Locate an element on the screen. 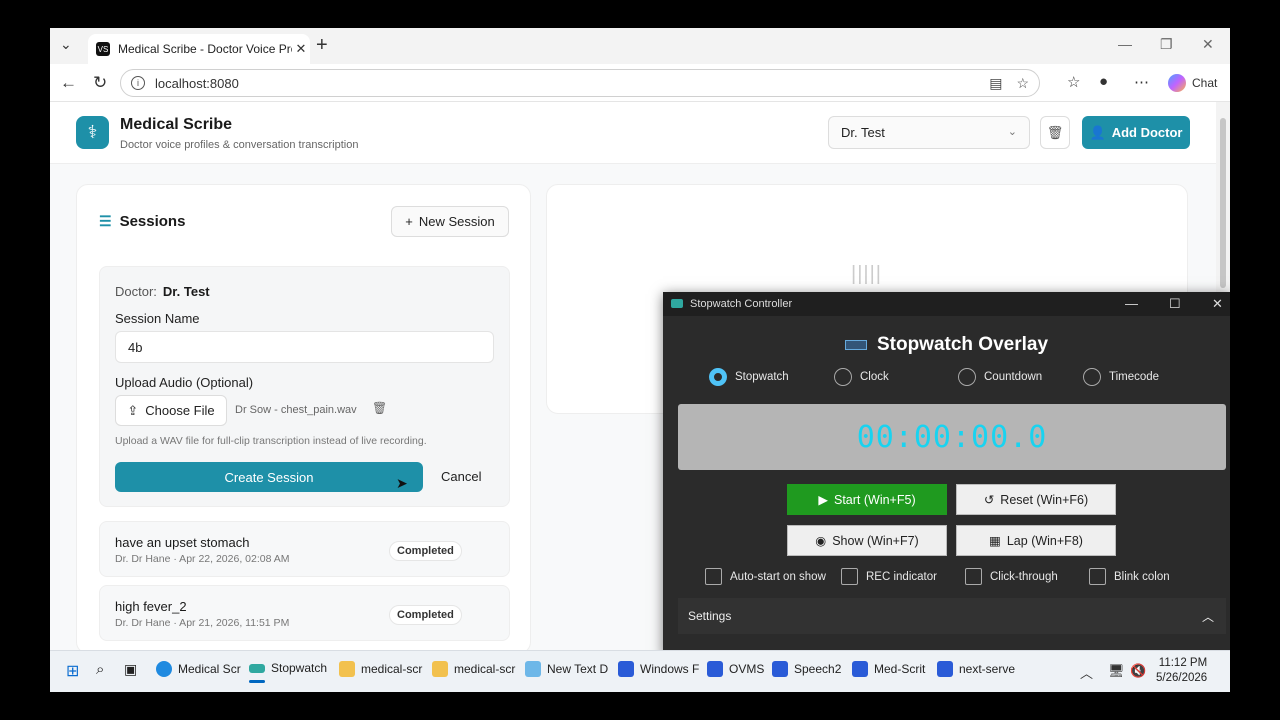  lap-label: Lap (Win+F8) is located at coordinates (1044, 540).